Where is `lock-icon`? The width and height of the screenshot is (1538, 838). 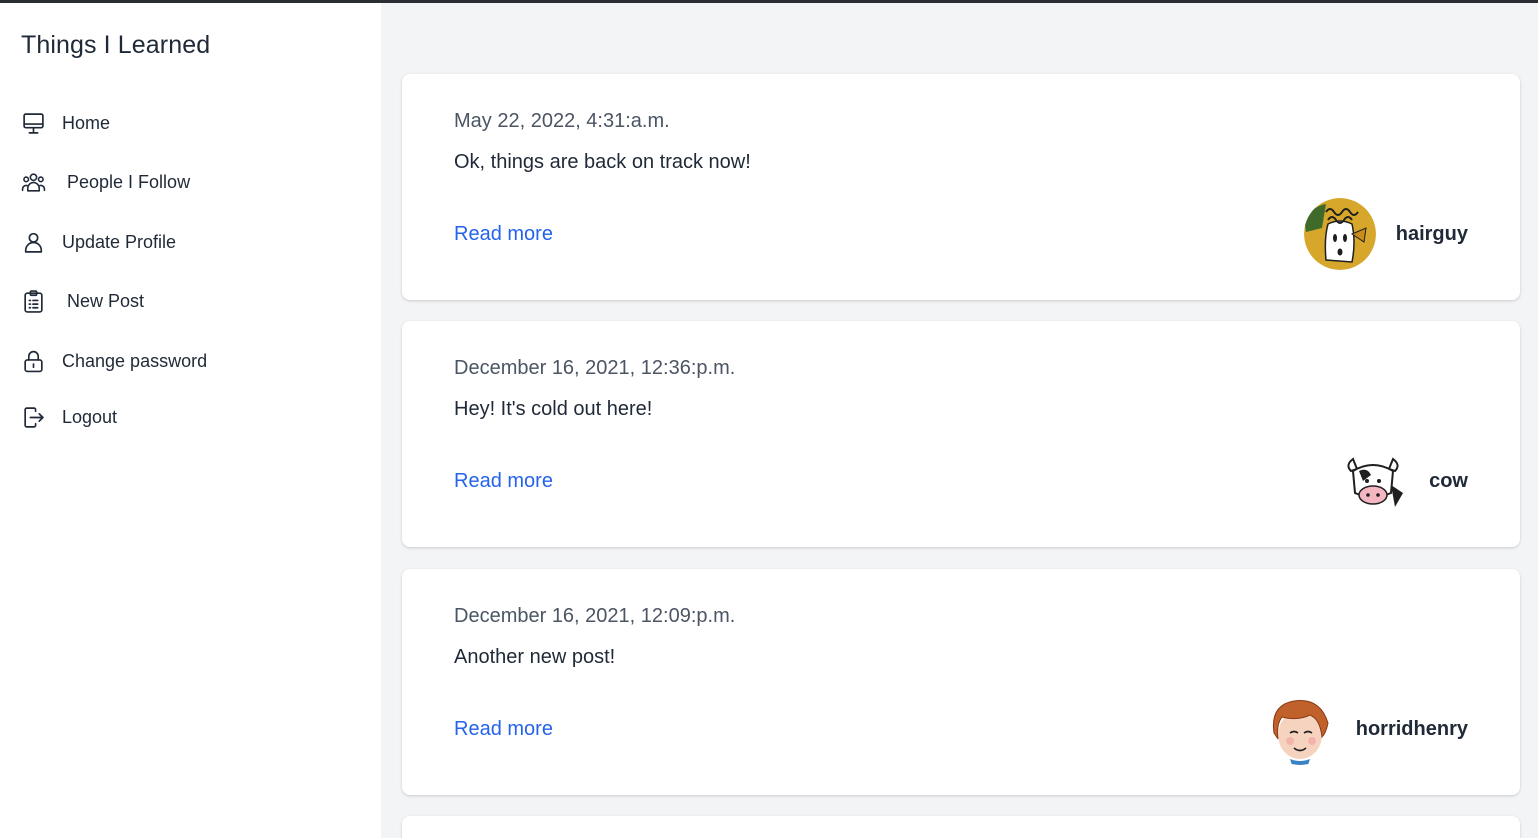 lock-icon is located at coordinates (35, 361).